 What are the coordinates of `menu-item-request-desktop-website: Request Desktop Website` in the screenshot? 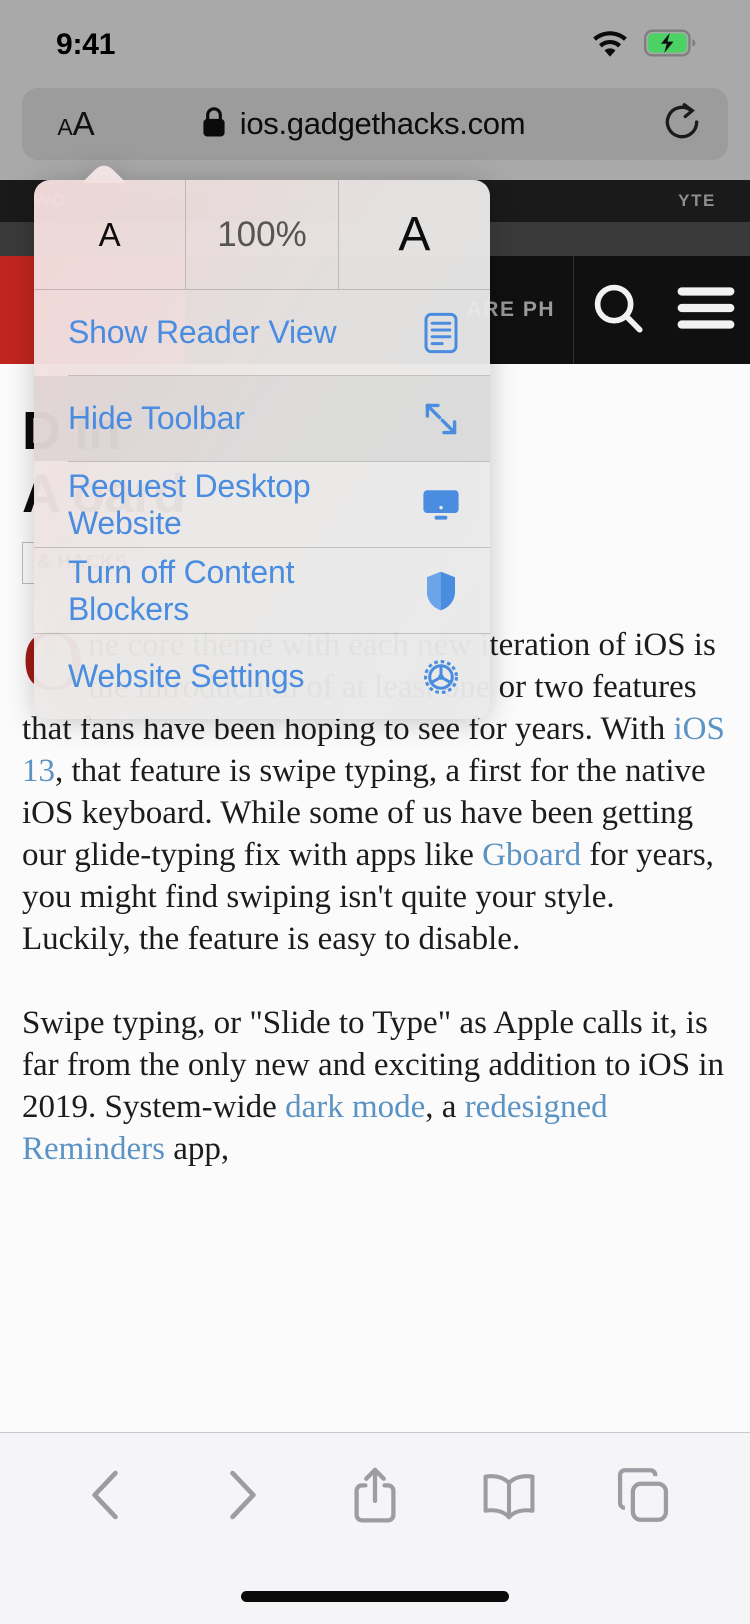 It's located at (262, 504).